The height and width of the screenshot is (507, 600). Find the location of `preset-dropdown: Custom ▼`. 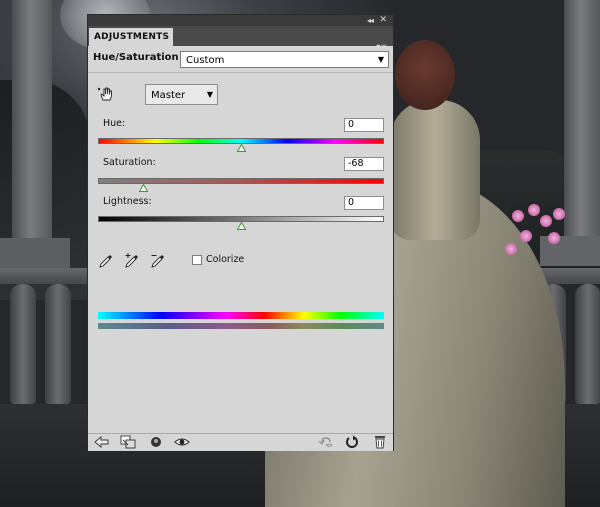

preset-dropdown: Custom ▼ is located at coordinates (284, 59).